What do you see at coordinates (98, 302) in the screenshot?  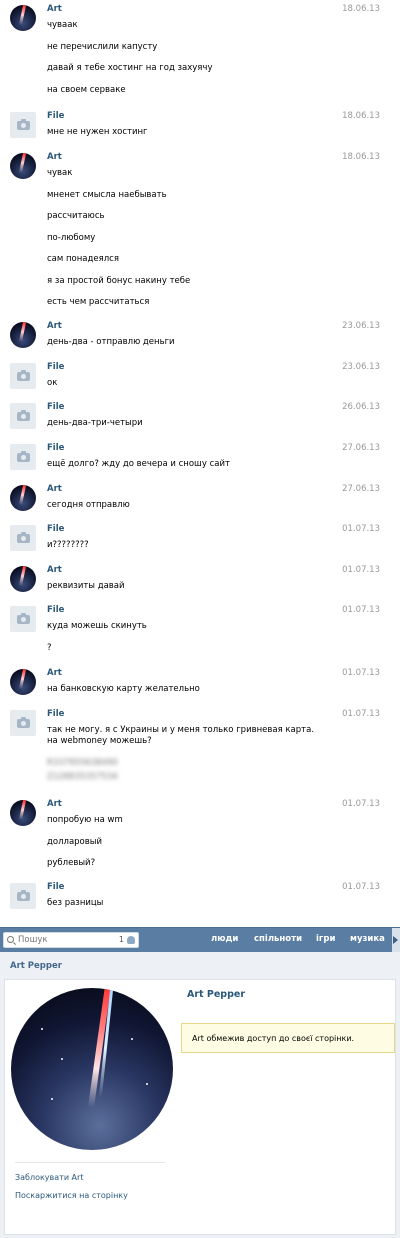 I see `message-line: есть чем рассчитаться` at bounding box center [98, 302].